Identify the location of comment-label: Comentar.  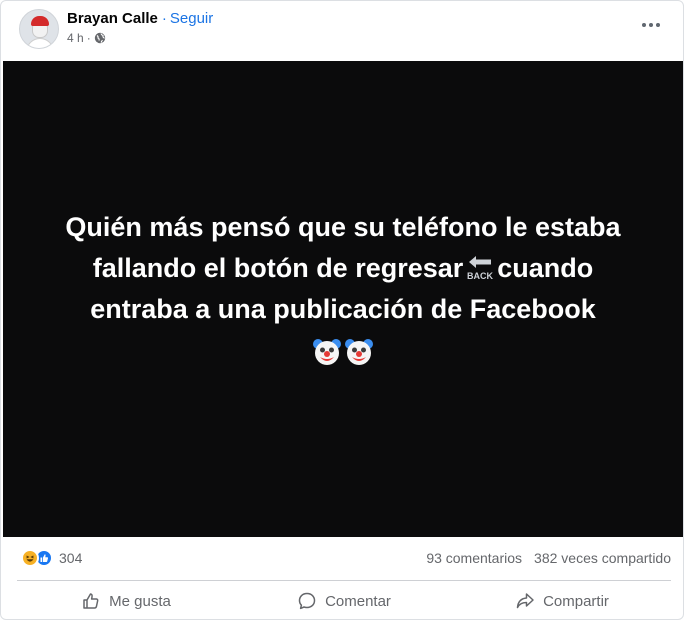
(358, 601).